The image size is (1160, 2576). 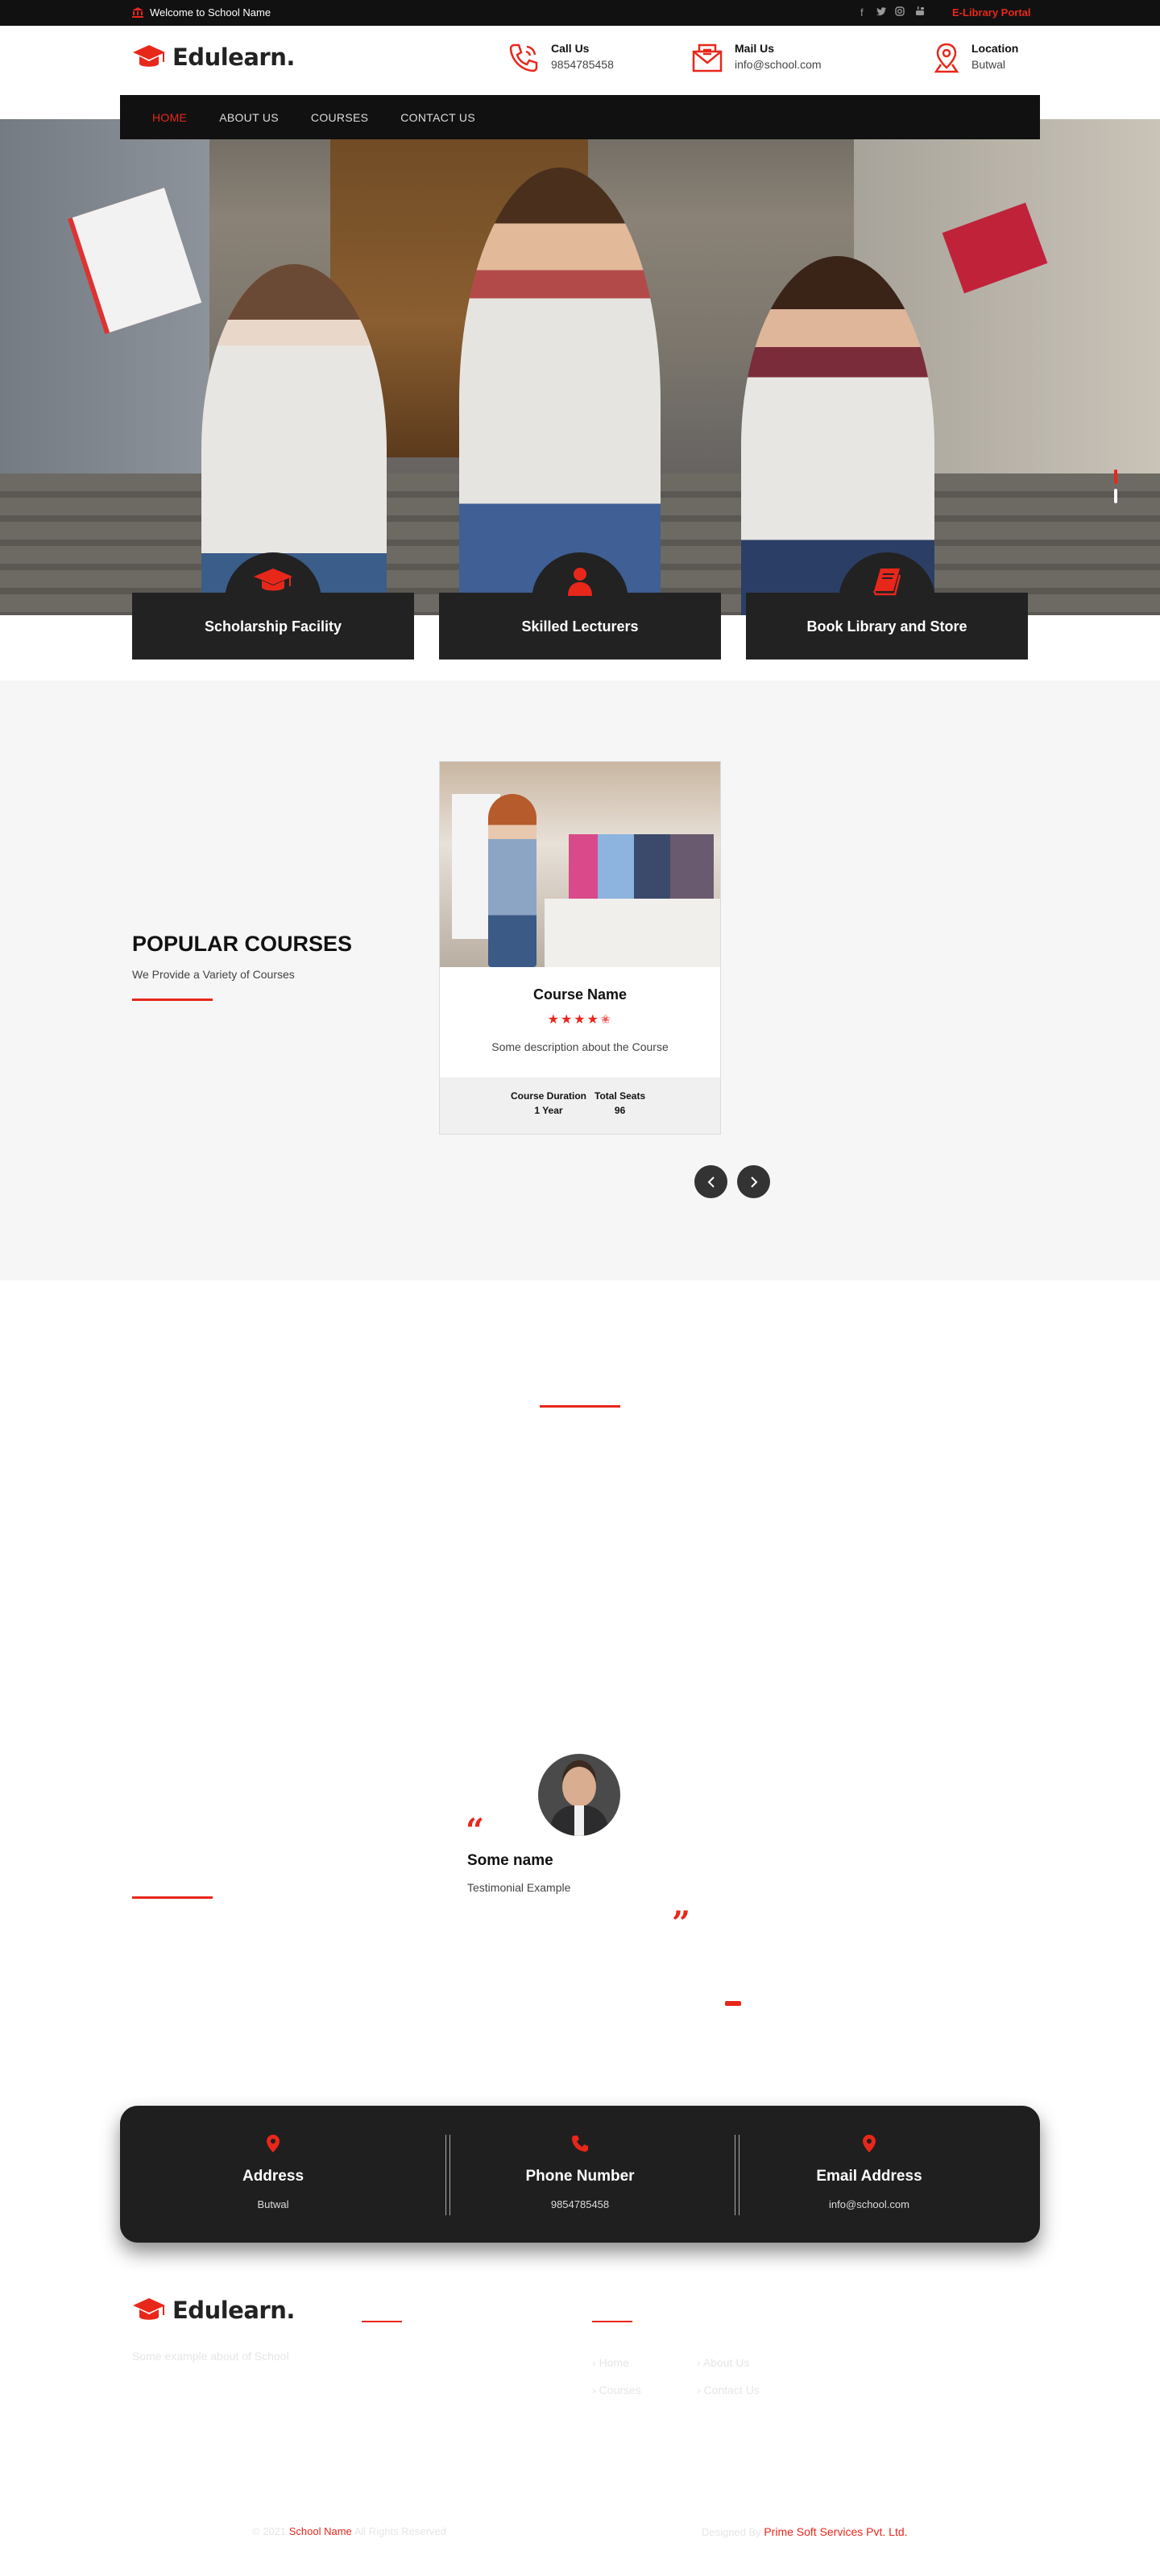 What do you see at coordinates (234, 57) in the screenshot?
I see `brand-name: Edulearn.` at bounding box center [234, 57].